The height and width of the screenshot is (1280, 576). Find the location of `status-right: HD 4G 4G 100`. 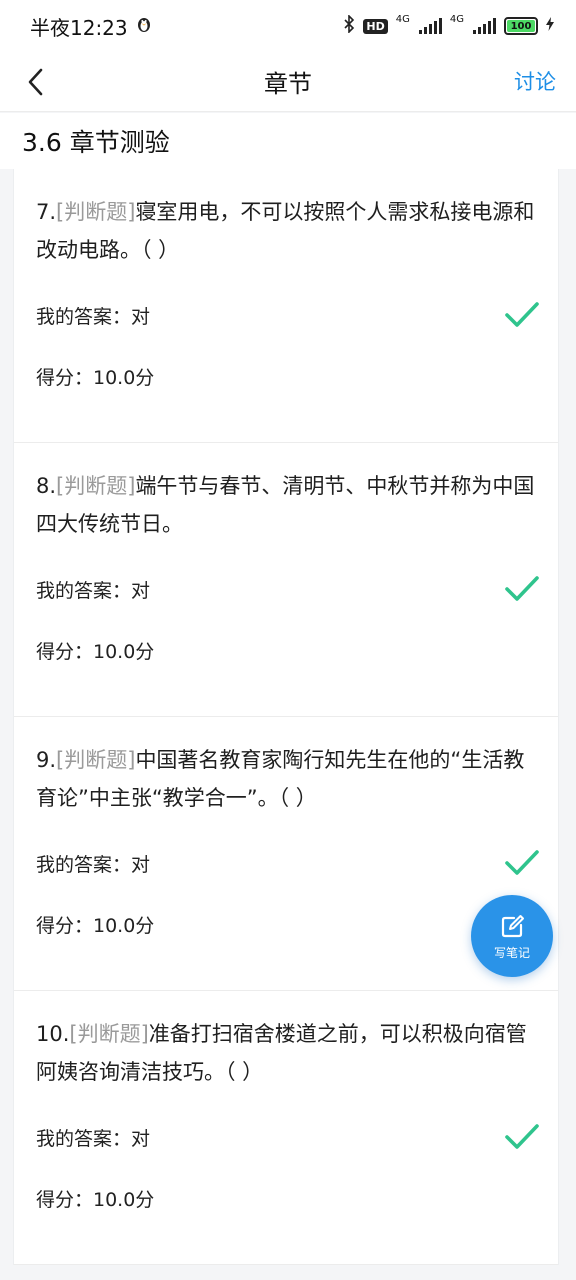

status-right: HD 4G 4G 100 is located at coordinates (448, 25).